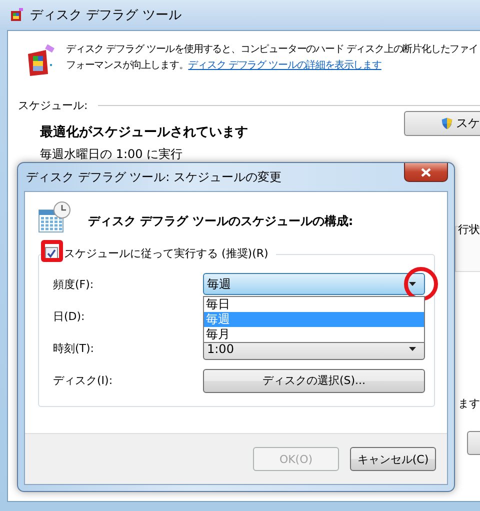 The width and height of the screenshot is (480, 511). I want to click on field-label: 時刻(T):, so click(74, 348).